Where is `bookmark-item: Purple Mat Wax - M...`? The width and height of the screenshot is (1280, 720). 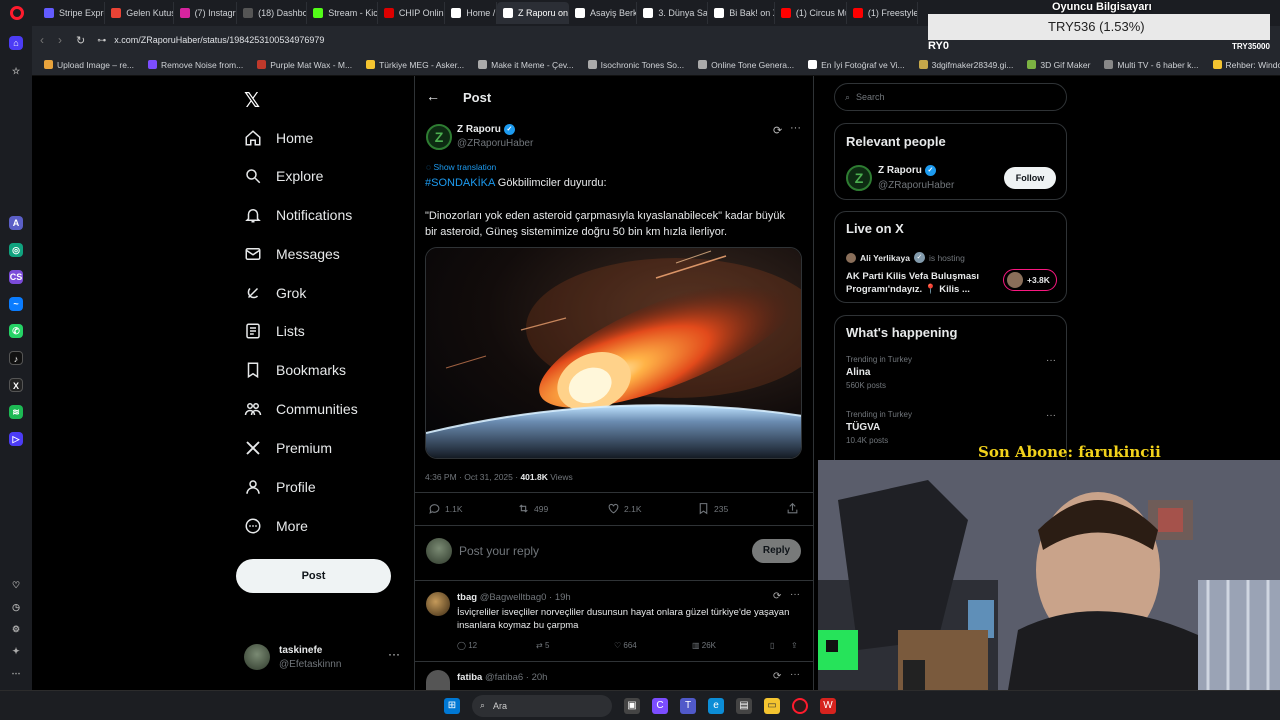
bookmark-item: Purple Mat Wax - M... is located at coordinates (304, 65).